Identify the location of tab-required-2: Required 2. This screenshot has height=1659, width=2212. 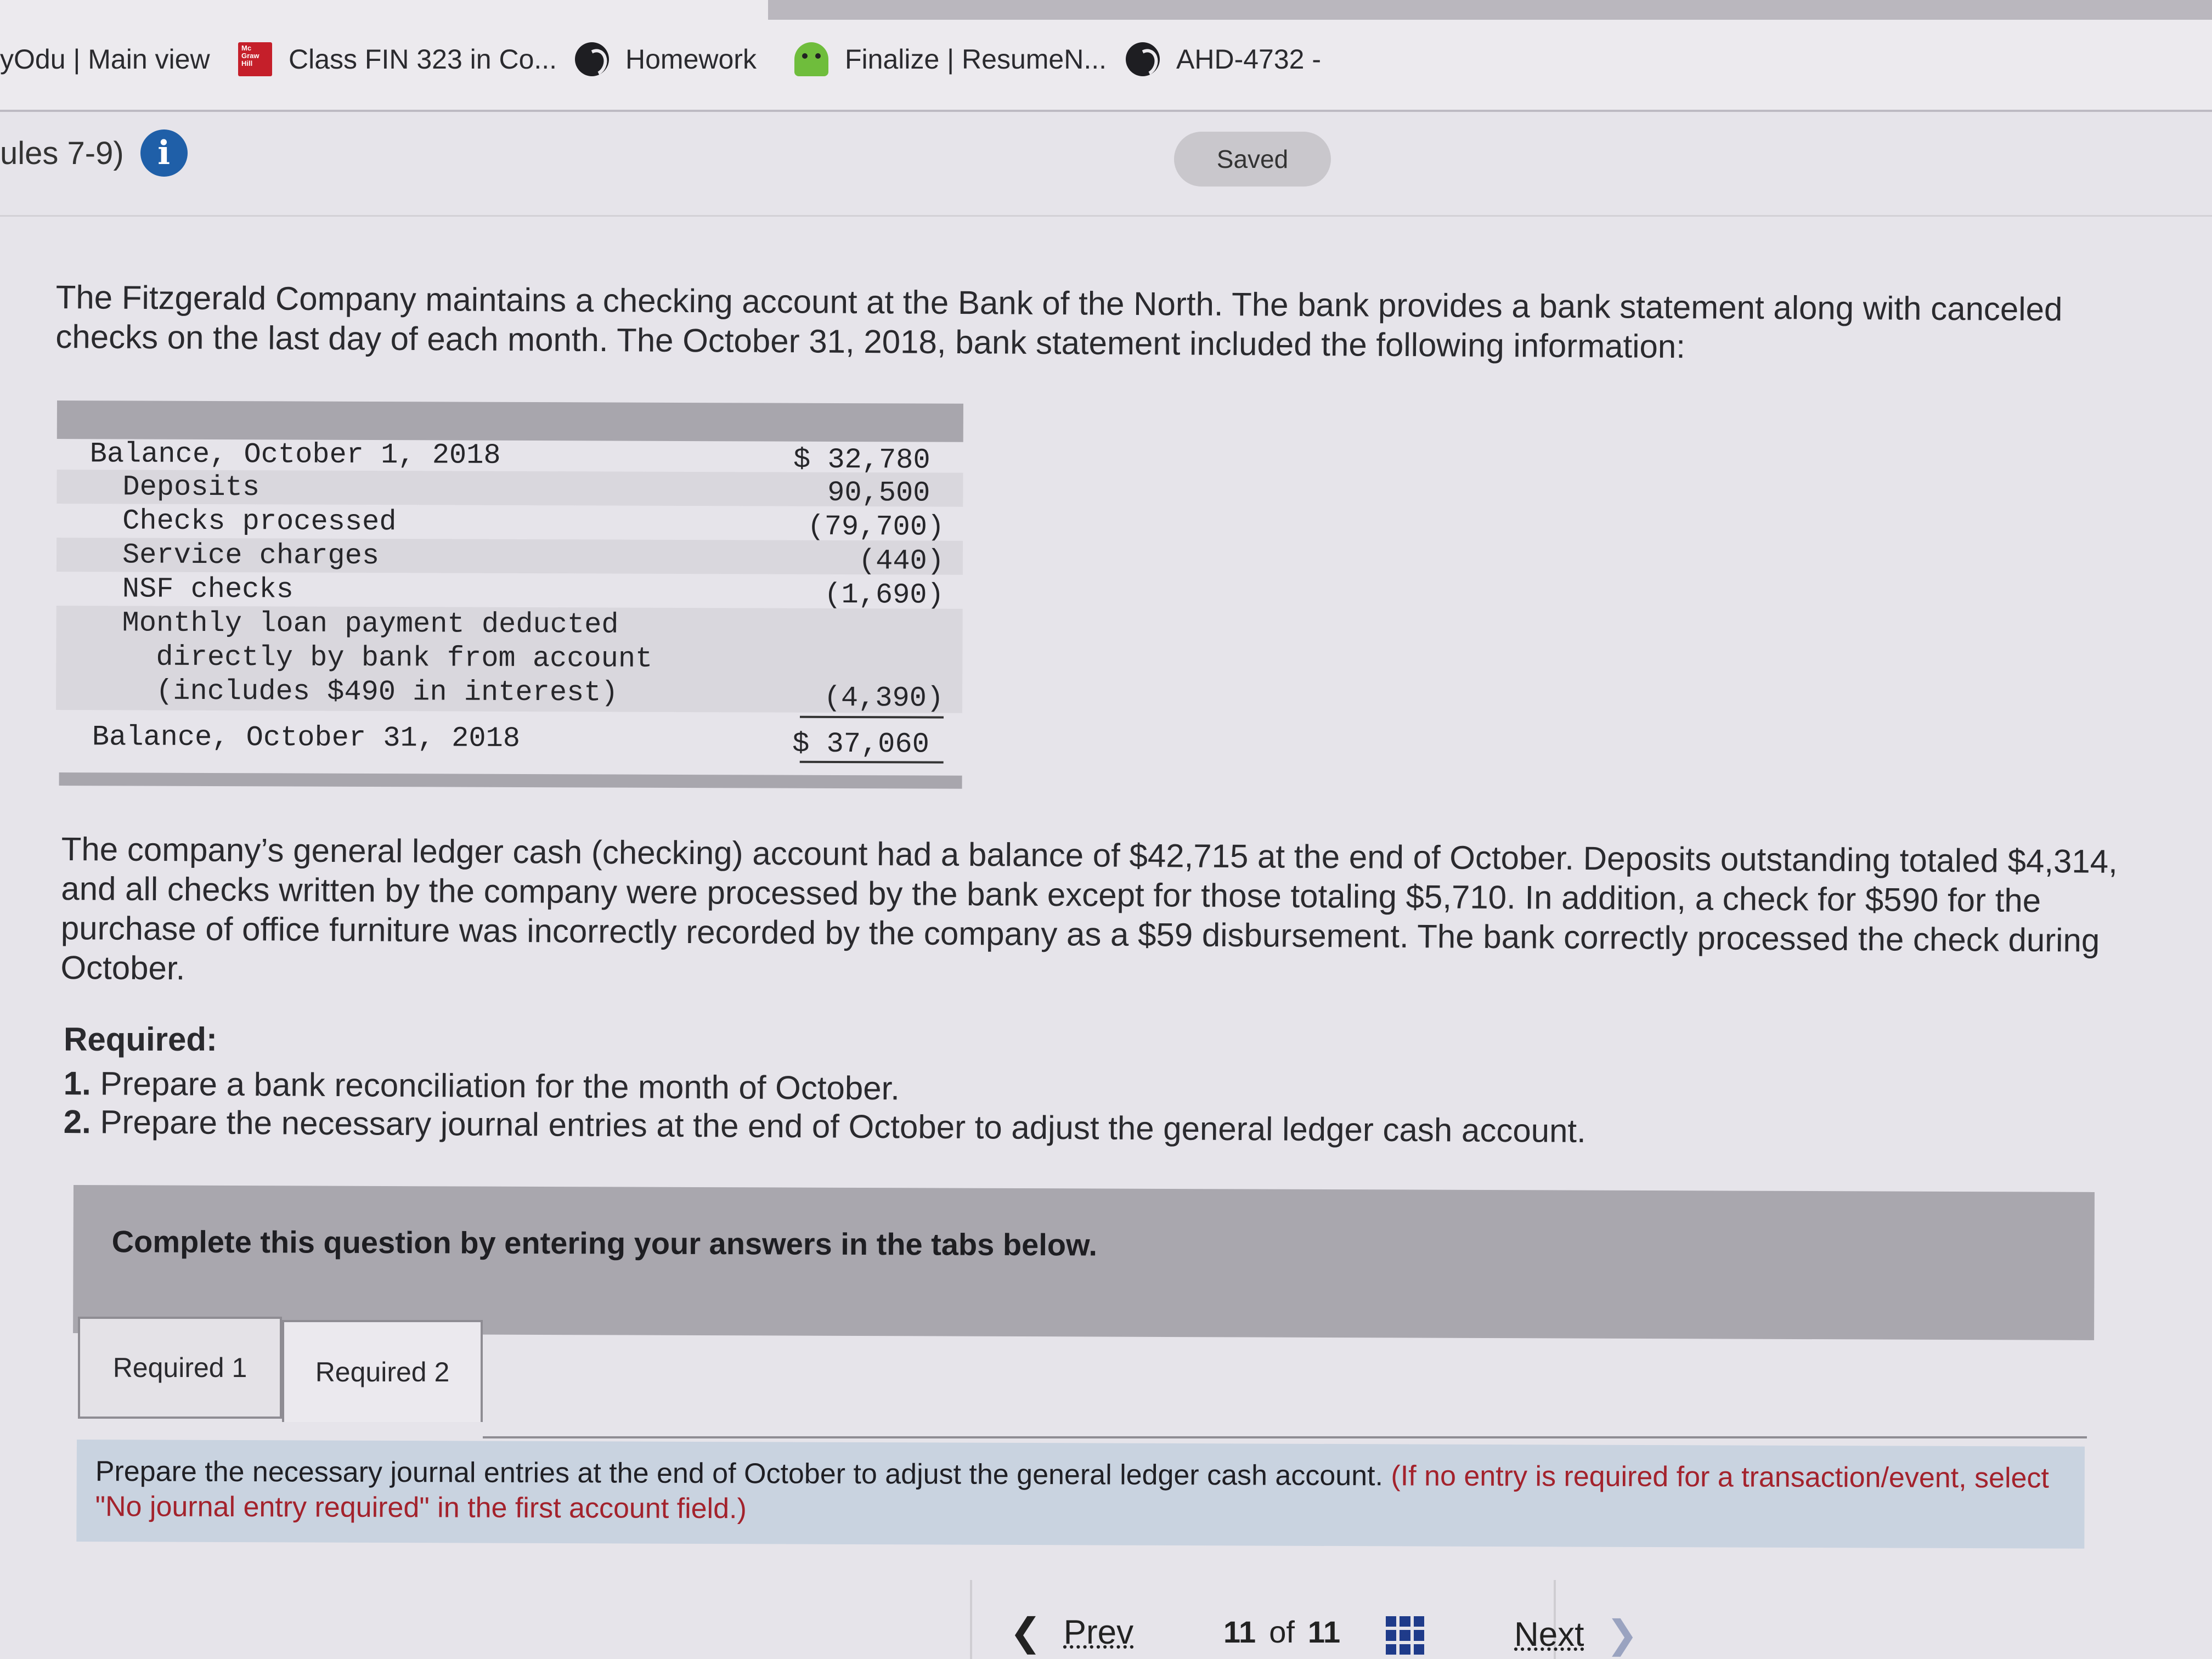
(382, 1371).